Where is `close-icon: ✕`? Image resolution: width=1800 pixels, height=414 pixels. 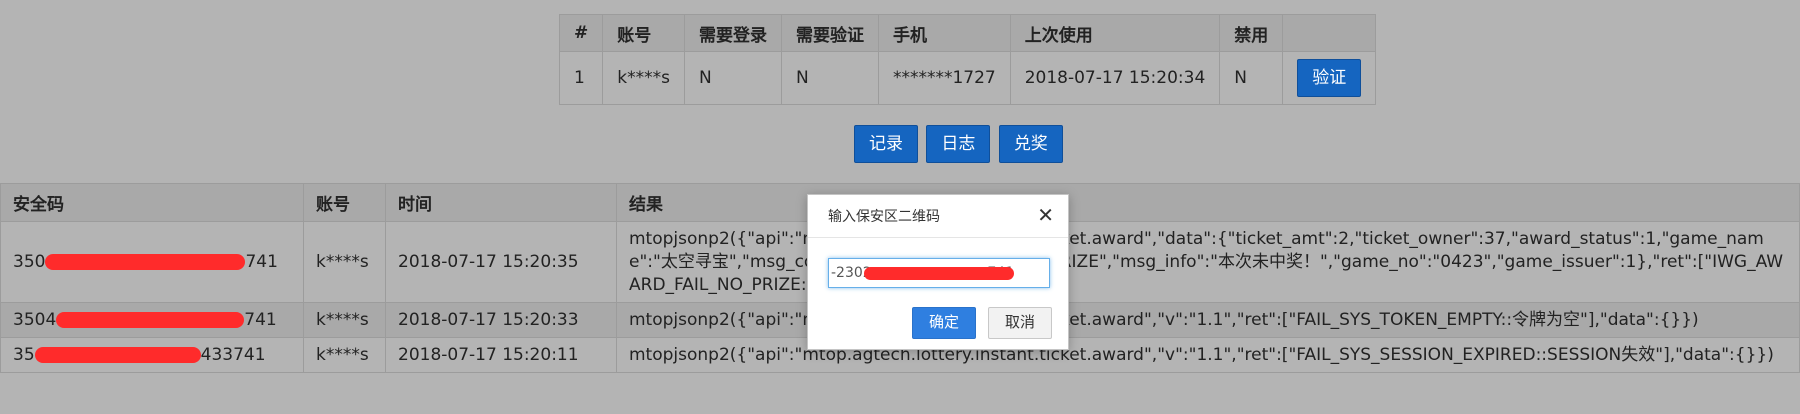
close-icon: ✕ is located at coordinates (1045, 215).